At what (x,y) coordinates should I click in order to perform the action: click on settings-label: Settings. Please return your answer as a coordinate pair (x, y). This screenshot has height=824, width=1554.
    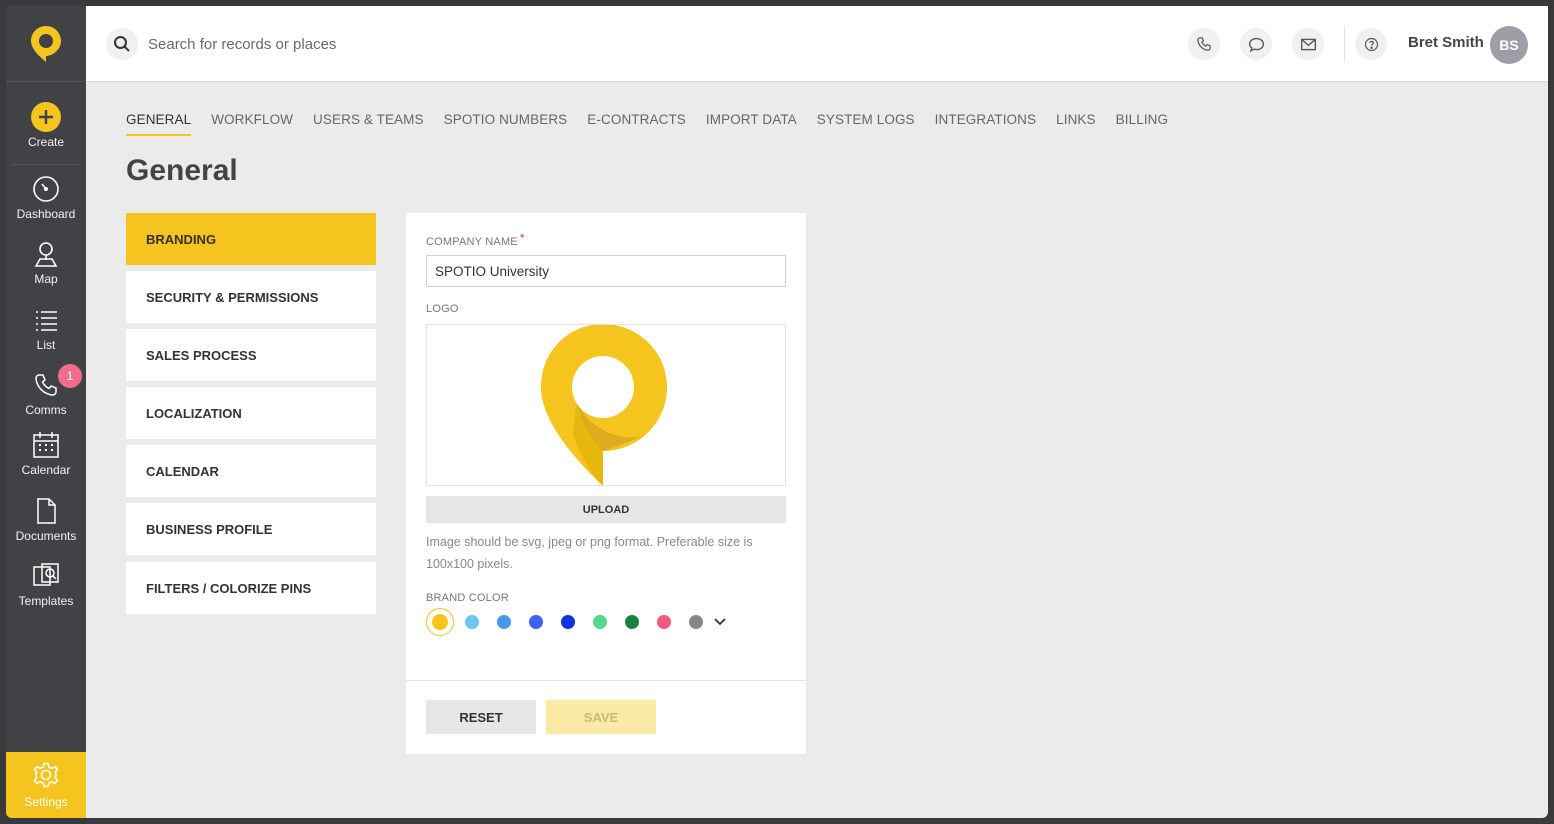
    Looking at the image, I should click on (46, 802).